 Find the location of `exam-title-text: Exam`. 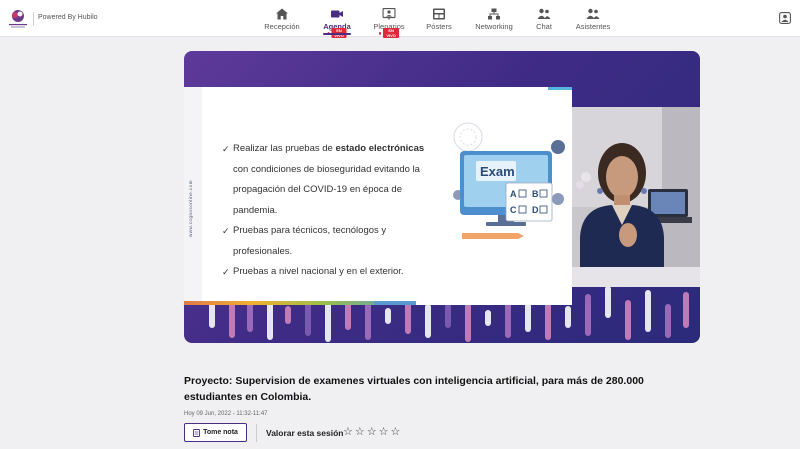

exam-title-text: Exam is located at coordinates (497, 171).